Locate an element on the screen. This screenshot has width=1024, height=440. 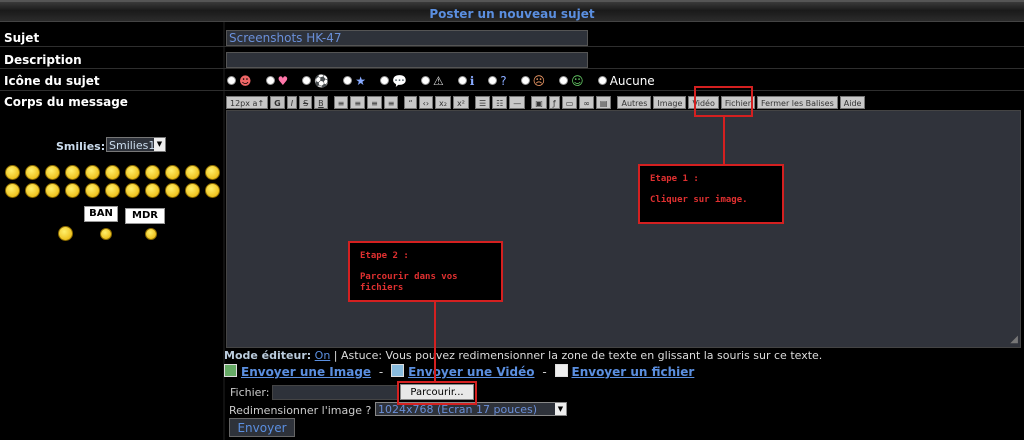
align-justify-icon: ≡ is located at coordinates (391, 102).